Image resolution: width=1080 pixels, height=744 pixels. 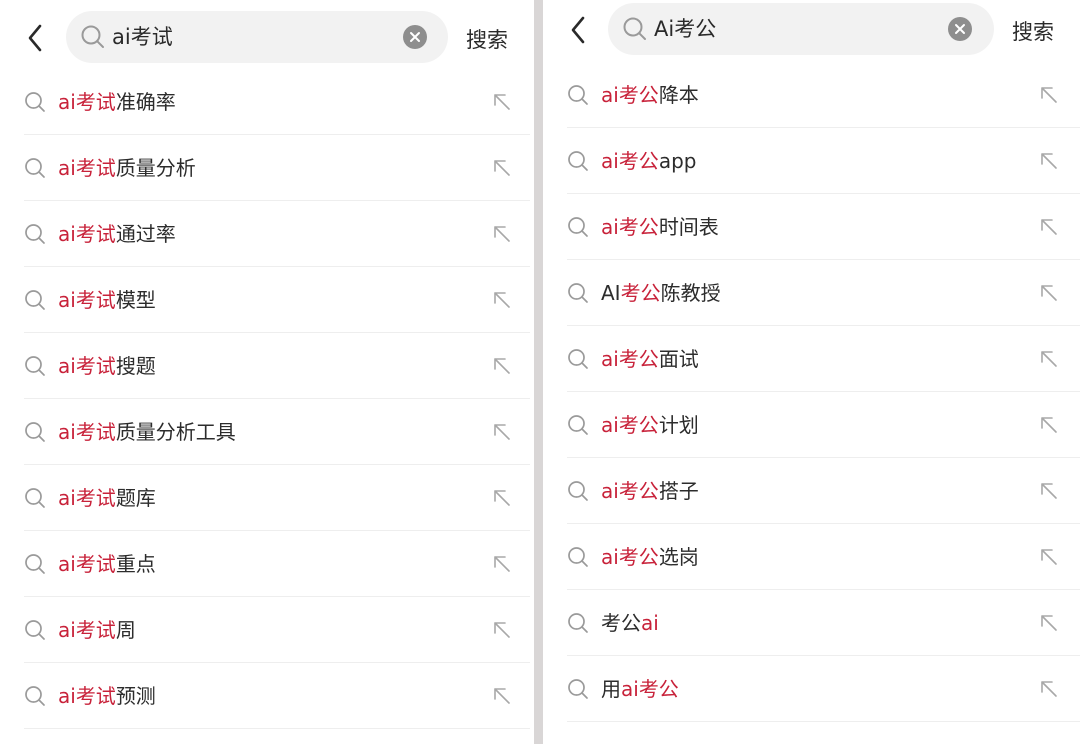 I want to click on search-box: ai考试, so click(x=257, y=37).